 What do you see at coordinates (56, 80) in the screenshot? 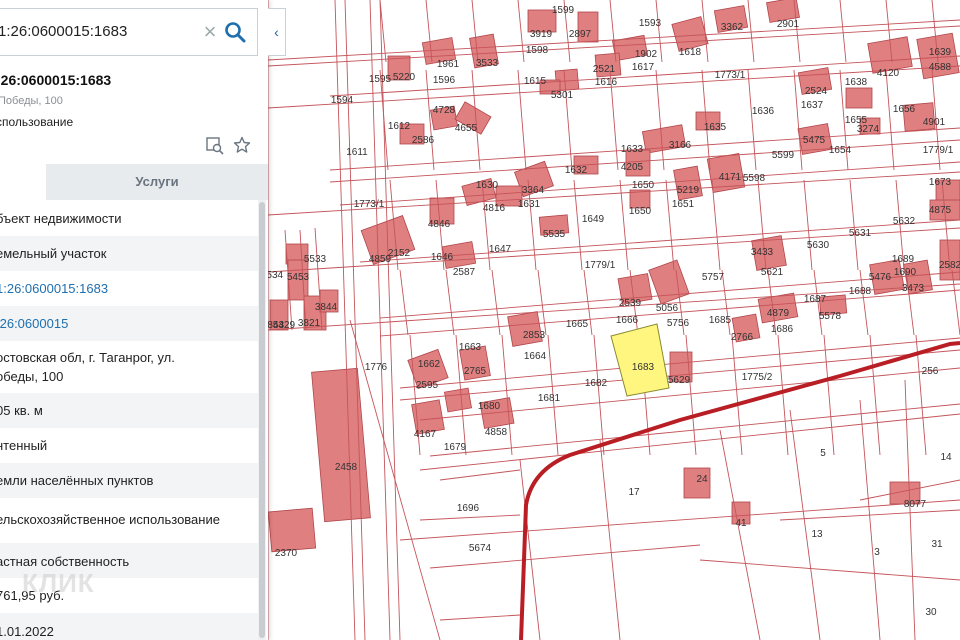
I see `parcel-title: :26:0600015:1683` at bounding box center [56, 80].